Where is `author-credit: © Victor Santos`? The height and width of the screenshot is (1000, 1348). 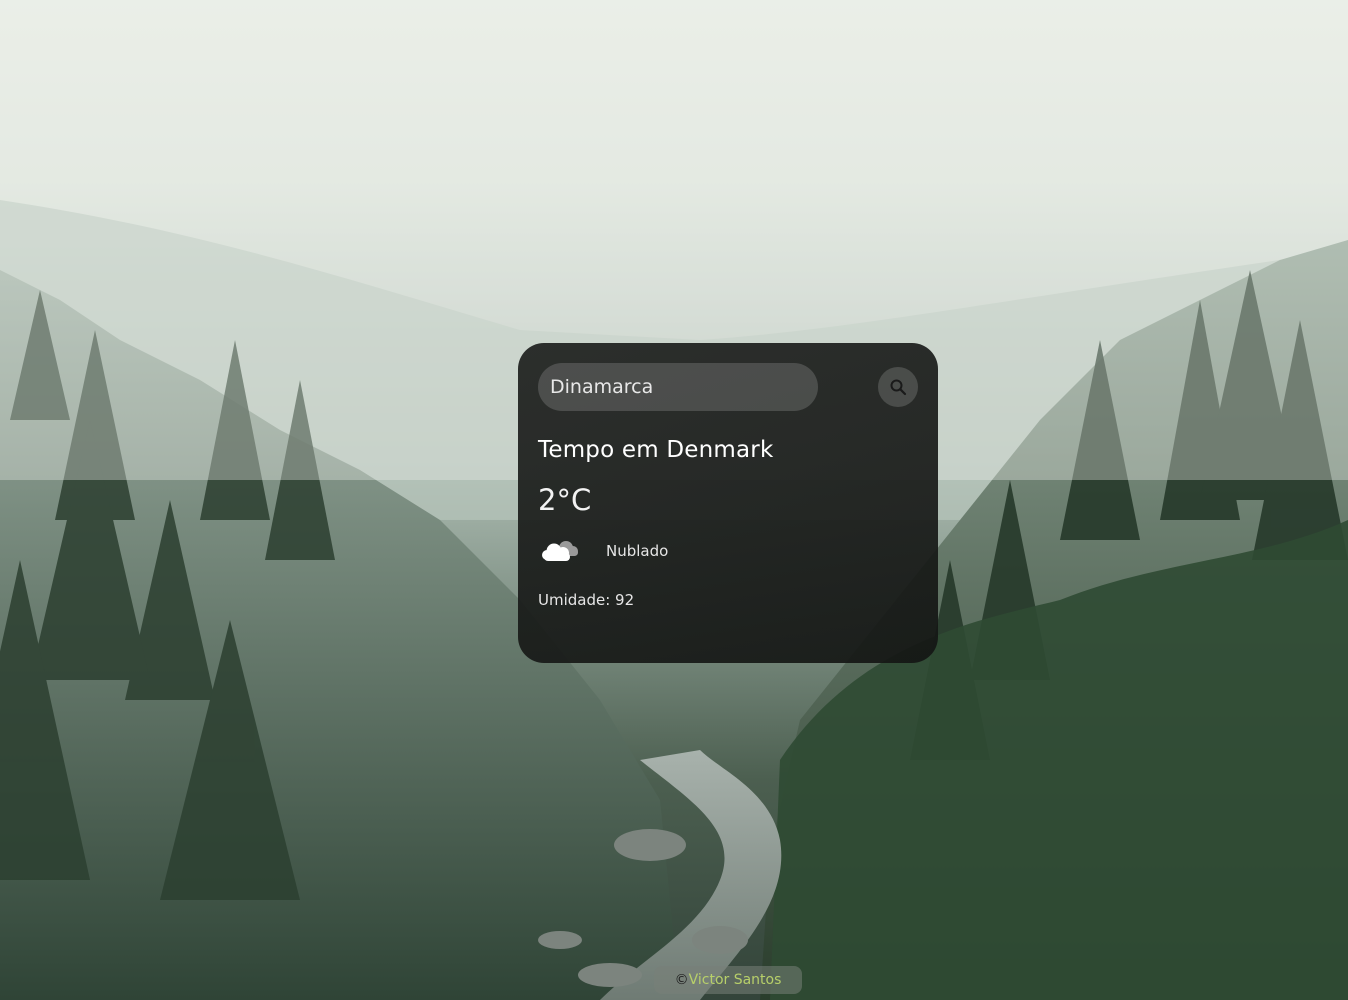
author-credit: © Victor Santos is located at coordinates (728, 980).